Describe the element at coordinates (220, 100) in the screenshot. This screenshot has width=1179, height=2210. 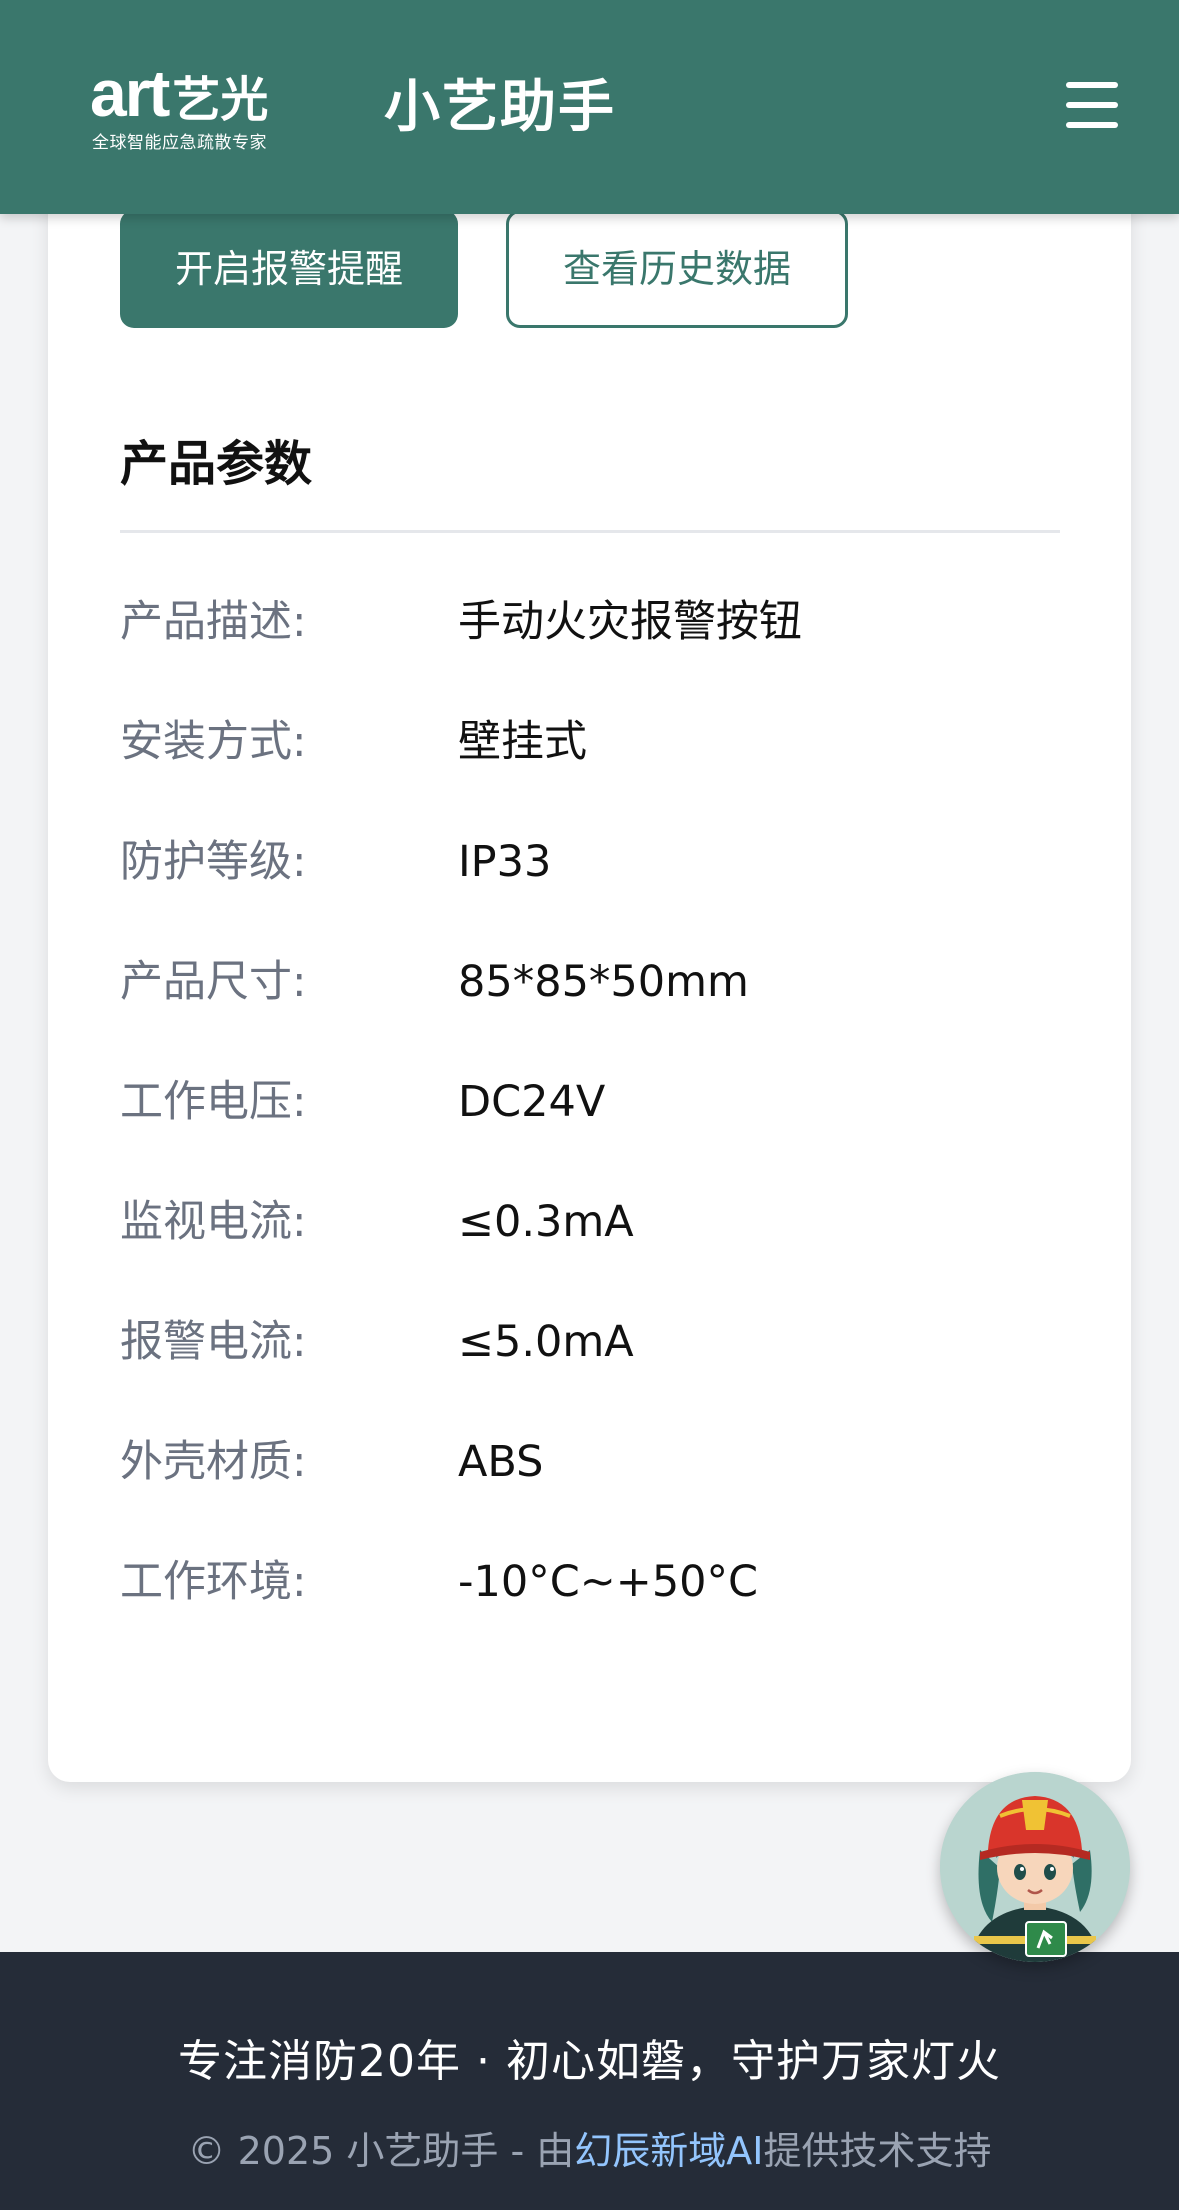
I see `logo-brand-cn: 艺光` at that location.